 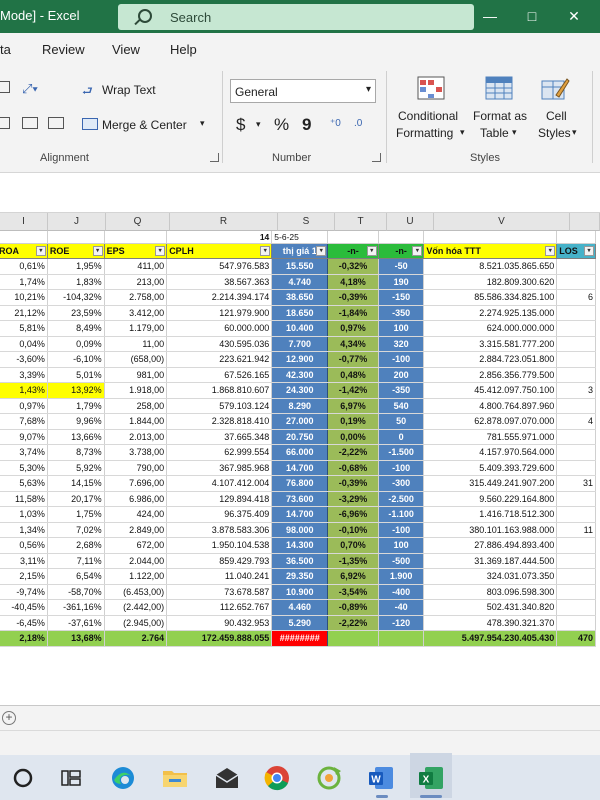 I want to click on cell: 37.665.348, so click(x=219, y=437).